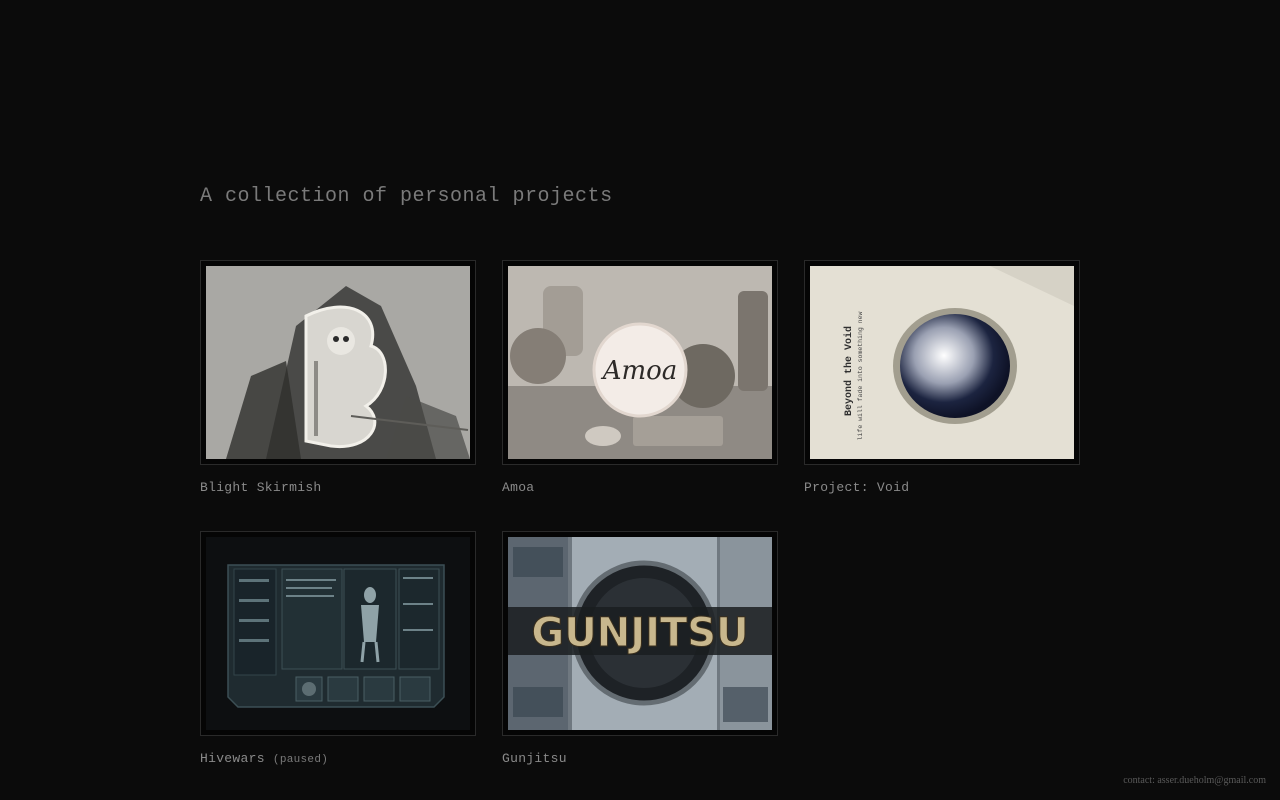  I want to click on project-status-note: (paused), so click(300, 760).